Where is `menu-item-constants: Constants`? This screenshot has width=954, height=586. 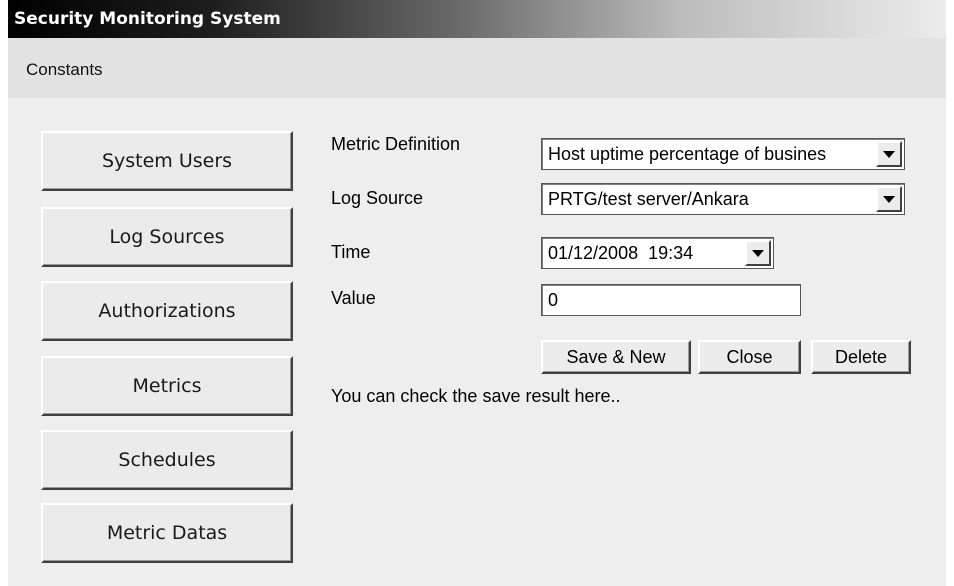
menu-item-constants: Constants is located at coordinates (64, 70).